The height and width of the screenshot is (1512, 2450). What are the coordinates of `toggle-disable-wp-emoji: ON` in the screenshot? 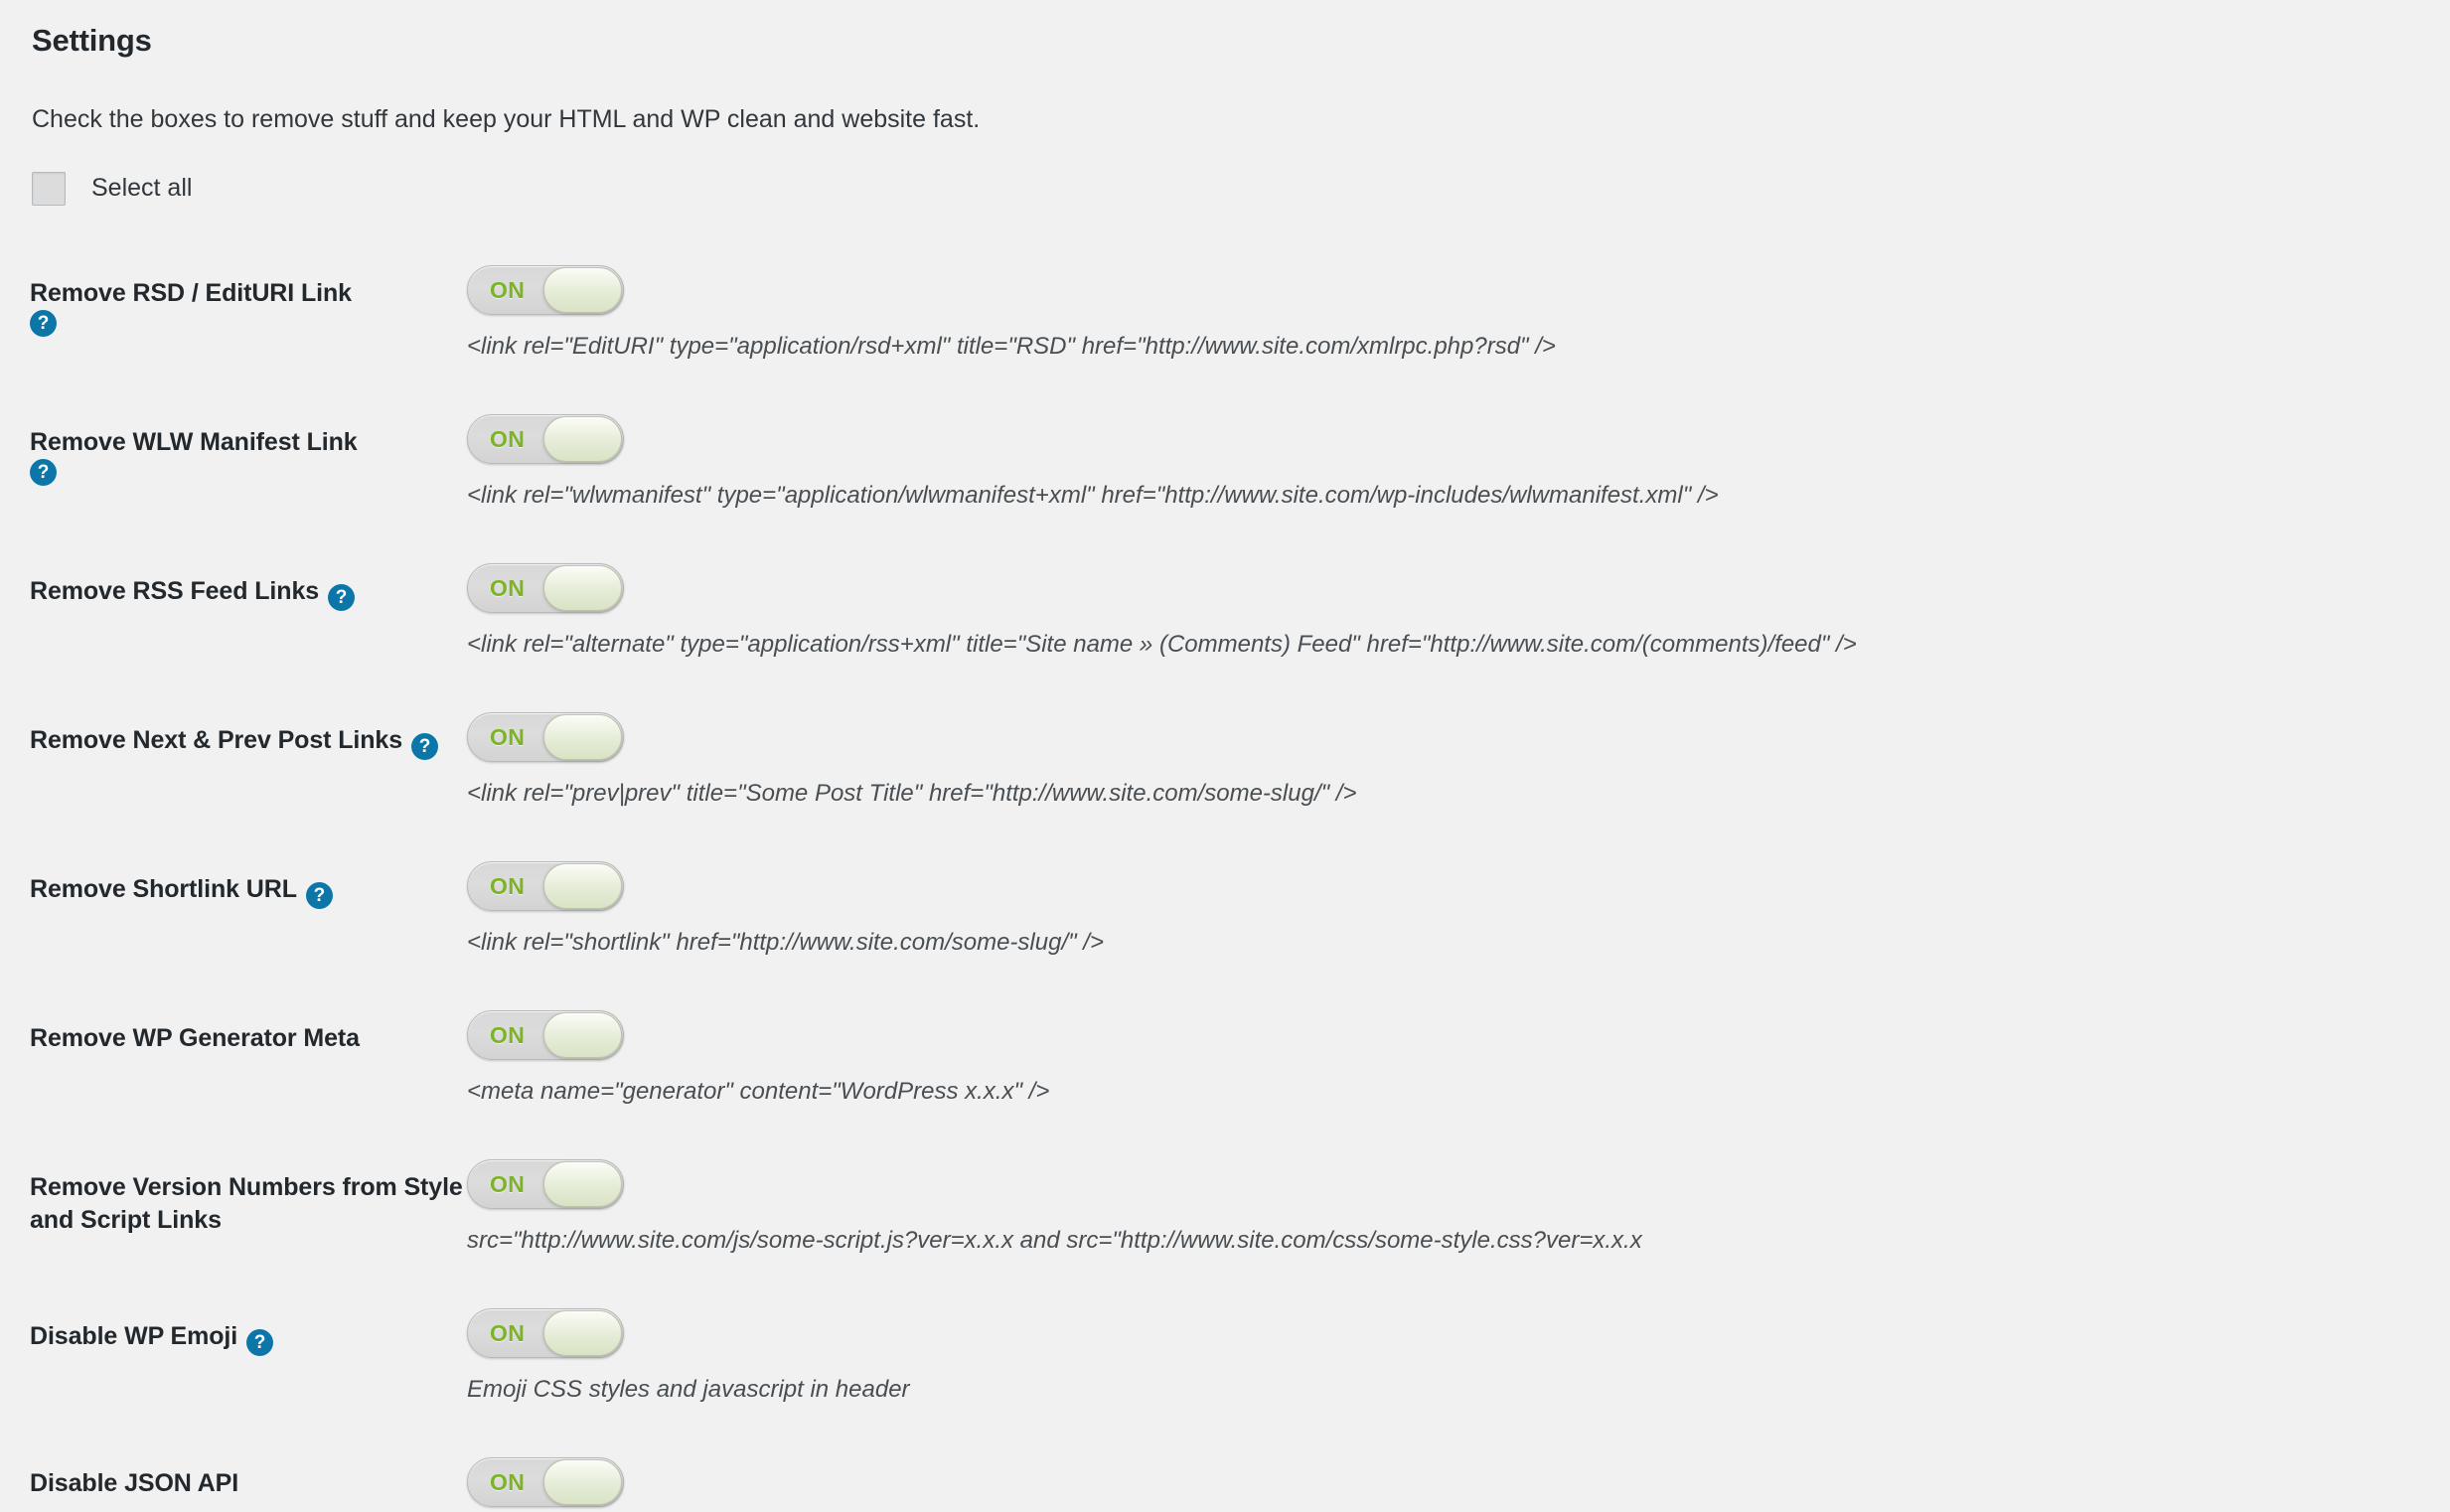 It's located at (545, 1332).